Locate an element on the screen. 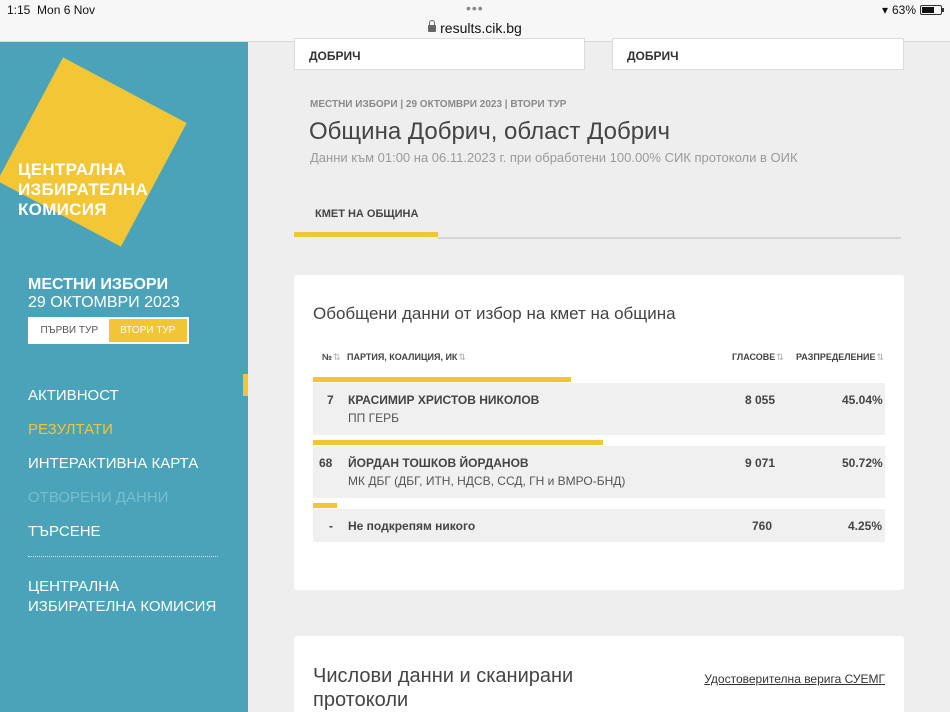 This screenshot has width=950, height=712. col-header-no: №⇅ is located at coordinates (331, 357).